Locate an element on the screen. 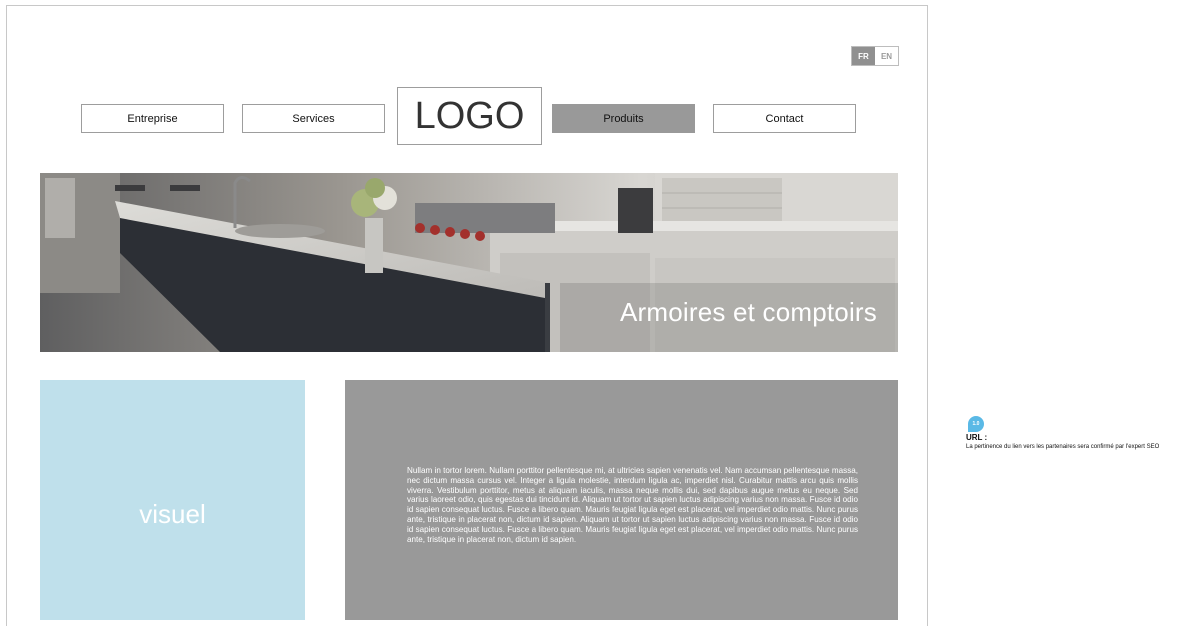 Image resolution: width=1200 pixels, height=626 pixels. visual-label: visuel is located at coordinates (172, 513).